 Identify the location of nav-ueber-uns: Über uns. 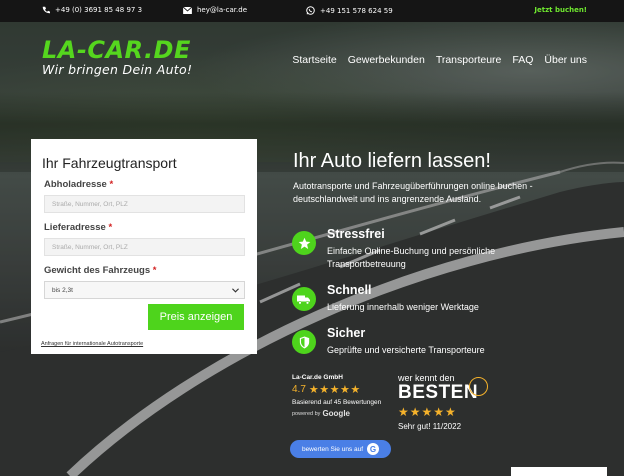
(565, 60).